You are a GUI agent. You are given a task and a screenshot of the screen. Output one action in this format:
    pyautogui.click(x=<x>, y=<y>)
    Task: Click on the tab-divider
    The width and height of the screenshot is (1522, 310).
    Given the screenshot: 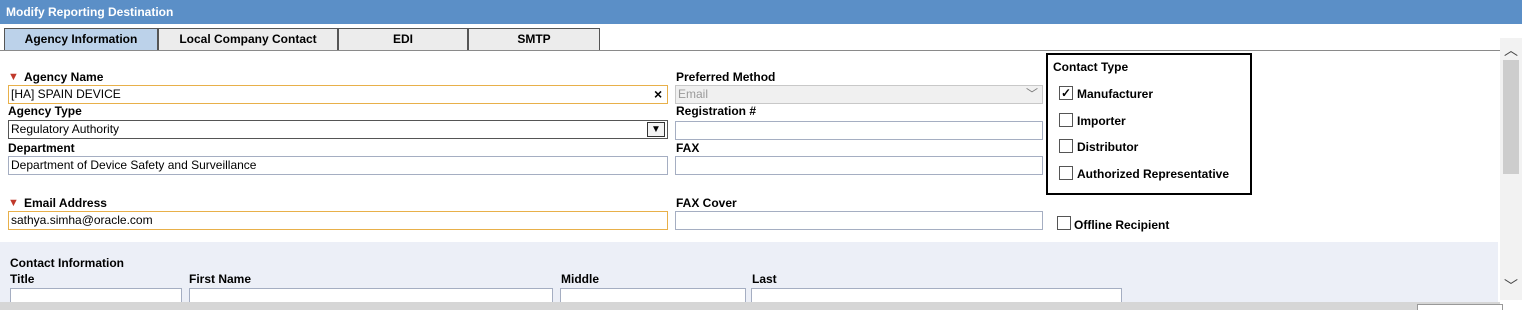 What is the action you would take?
    pyautogui.click(x=750, y=50)
    